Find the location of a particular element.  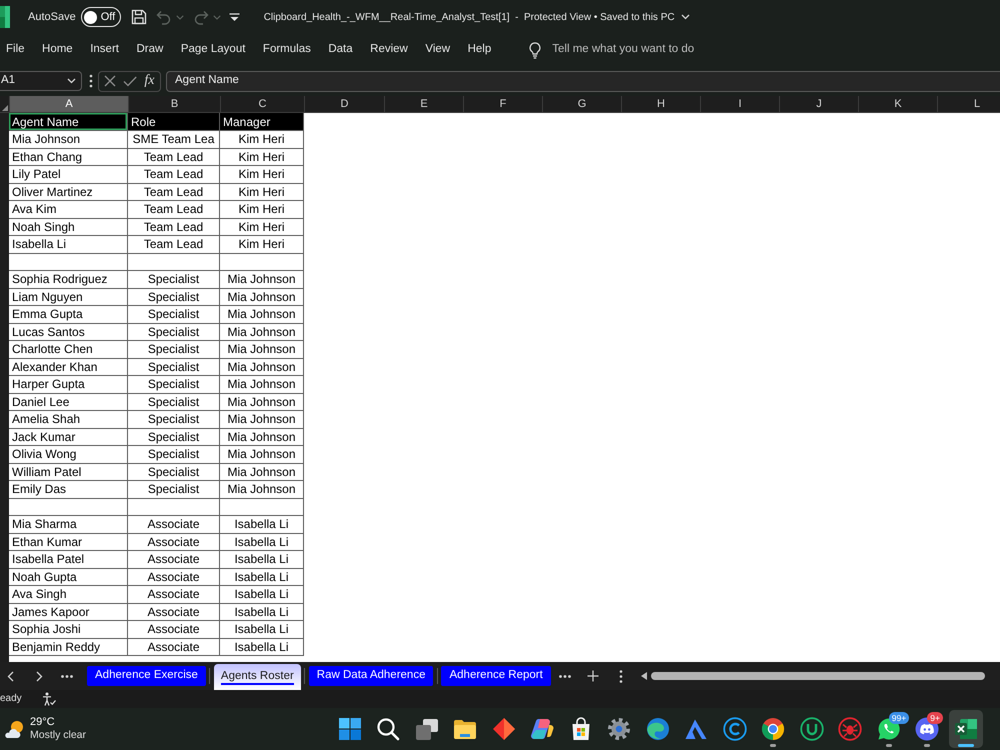

ribbon-tab: Review is located at coordinates (389, 50).